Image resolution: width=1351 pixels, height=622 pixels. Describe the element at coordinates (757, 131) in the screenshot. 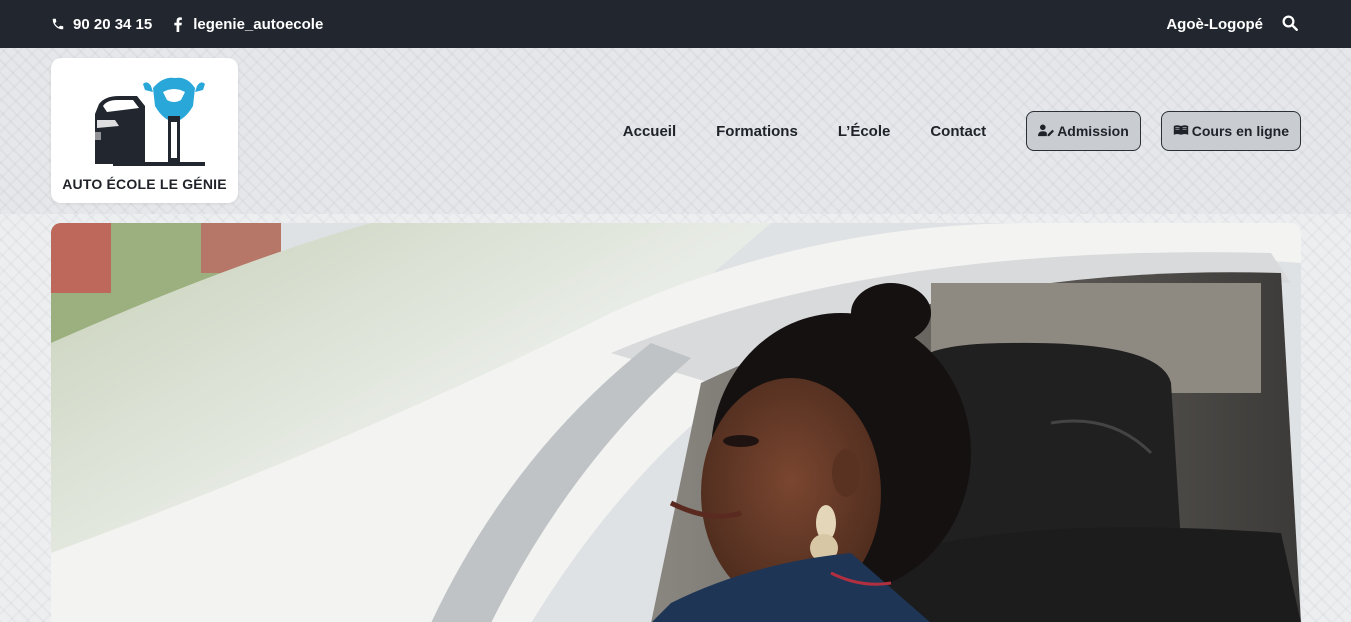

I see `nav-link-formations: Formations` at that location.